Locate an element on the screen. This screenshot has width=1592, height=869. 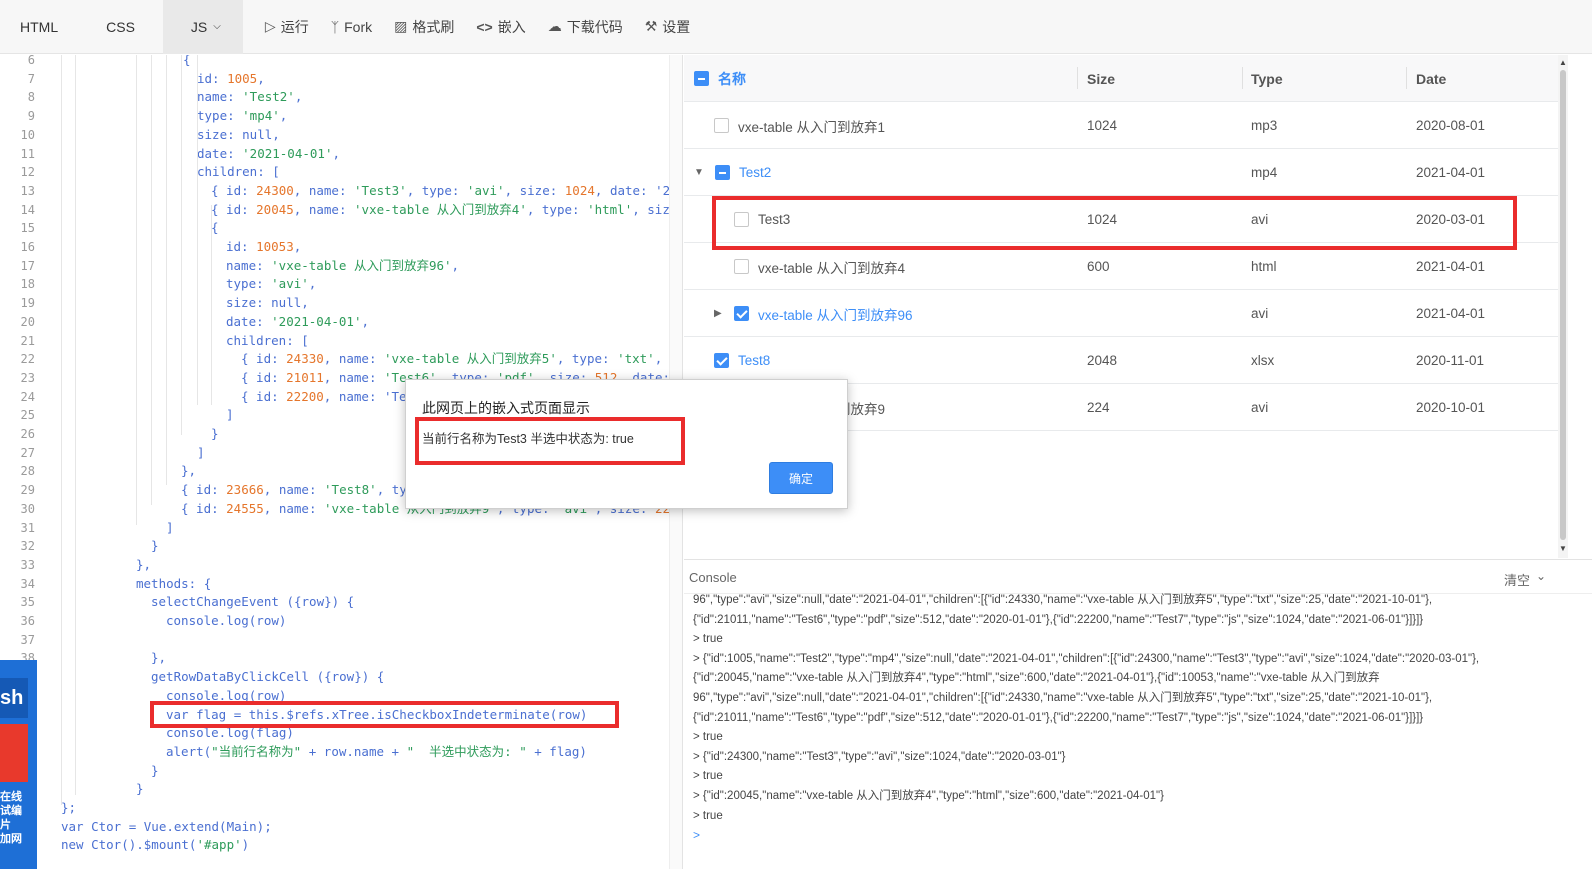
line-number: 13 is located at coordinates (27, 190).